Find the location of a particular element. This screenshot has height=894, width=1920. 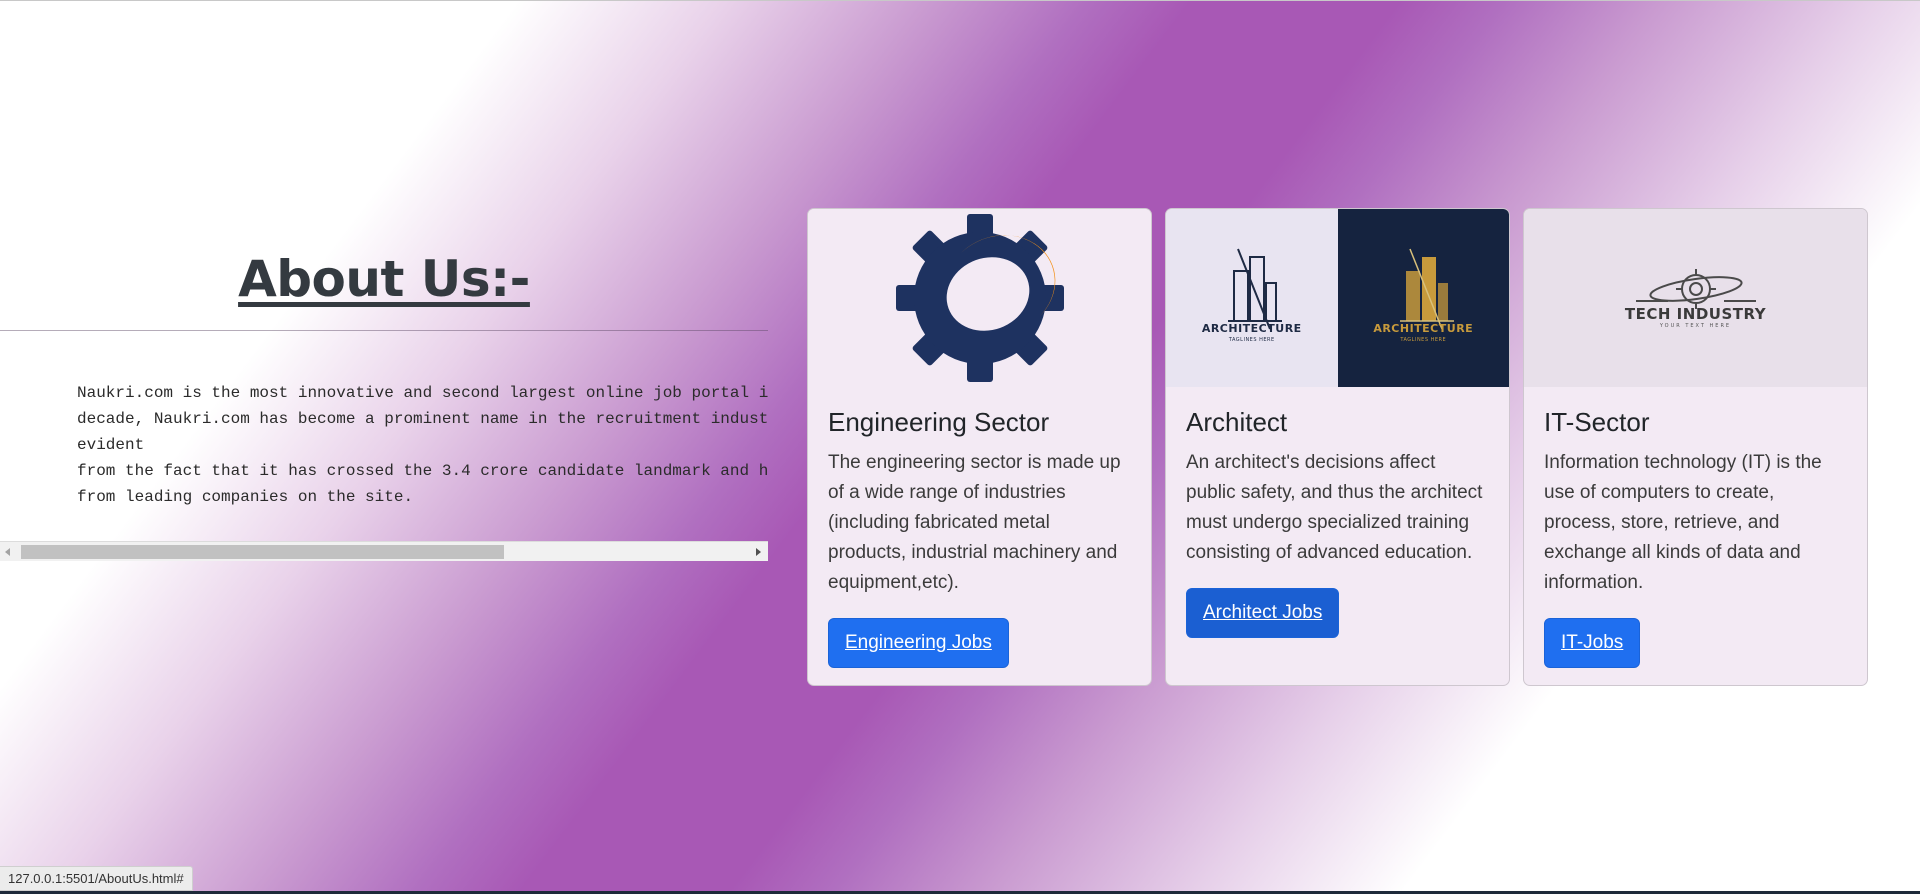

engineering-card-image is located at coordinates (979, 298).